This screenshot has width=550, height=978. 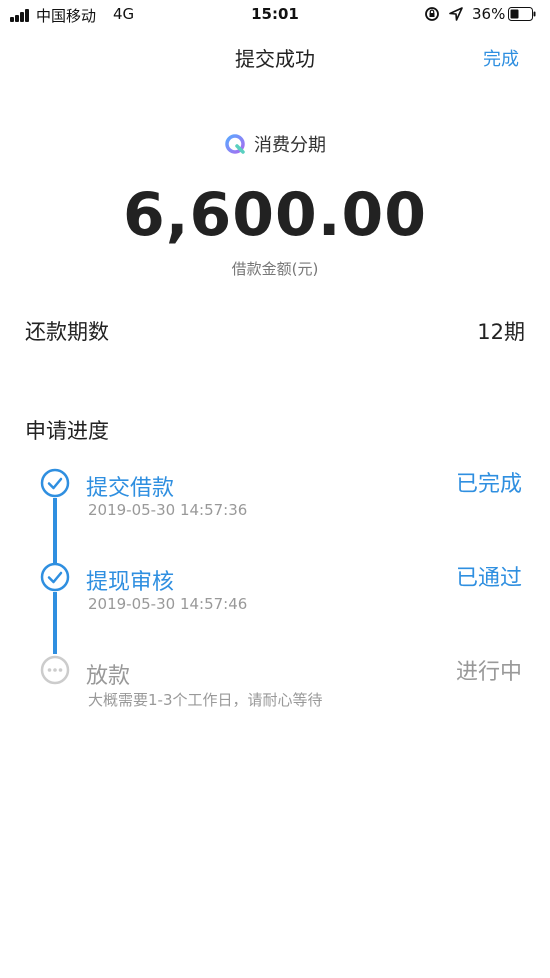 What do you see at coordinates (275, 59) in the screenshot?
I see `page-title: 提交成功` at bounding box center [275, 59].